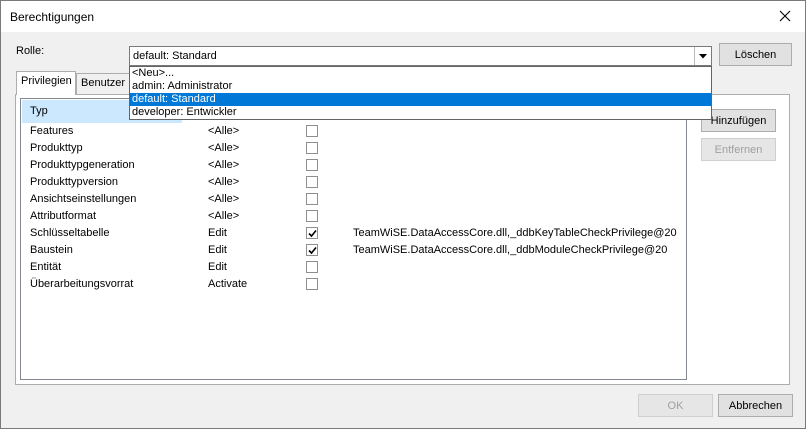  Describe the element at coordinates (755, 54) in the screenshot. I see `loeschen-button: Löschen` at that location.